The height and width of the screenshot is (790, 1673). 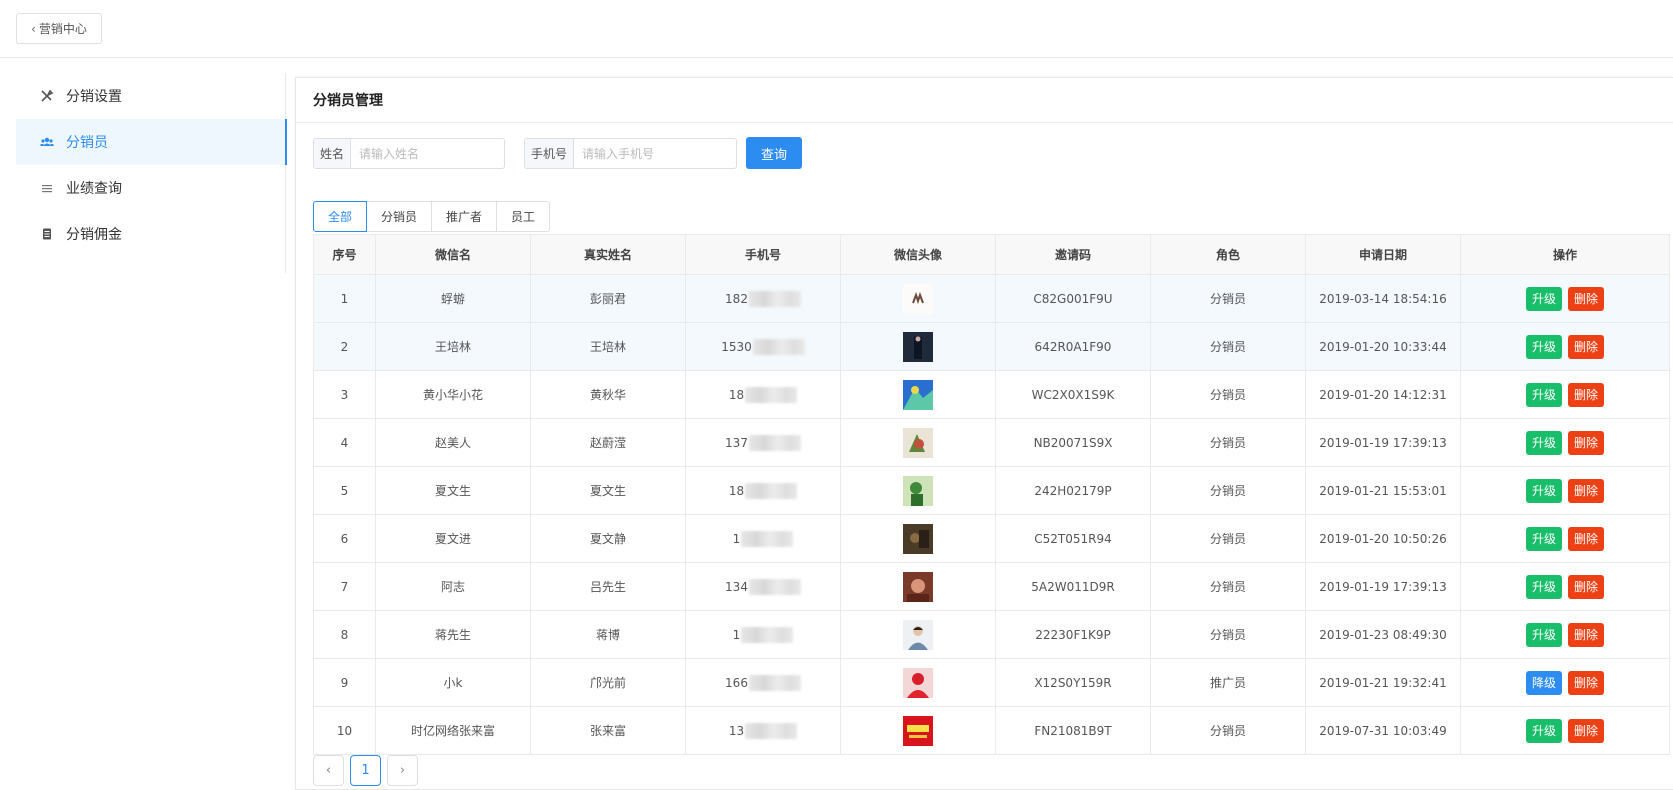 I want to click on cell-no: 8, so click(x=344, y=634).